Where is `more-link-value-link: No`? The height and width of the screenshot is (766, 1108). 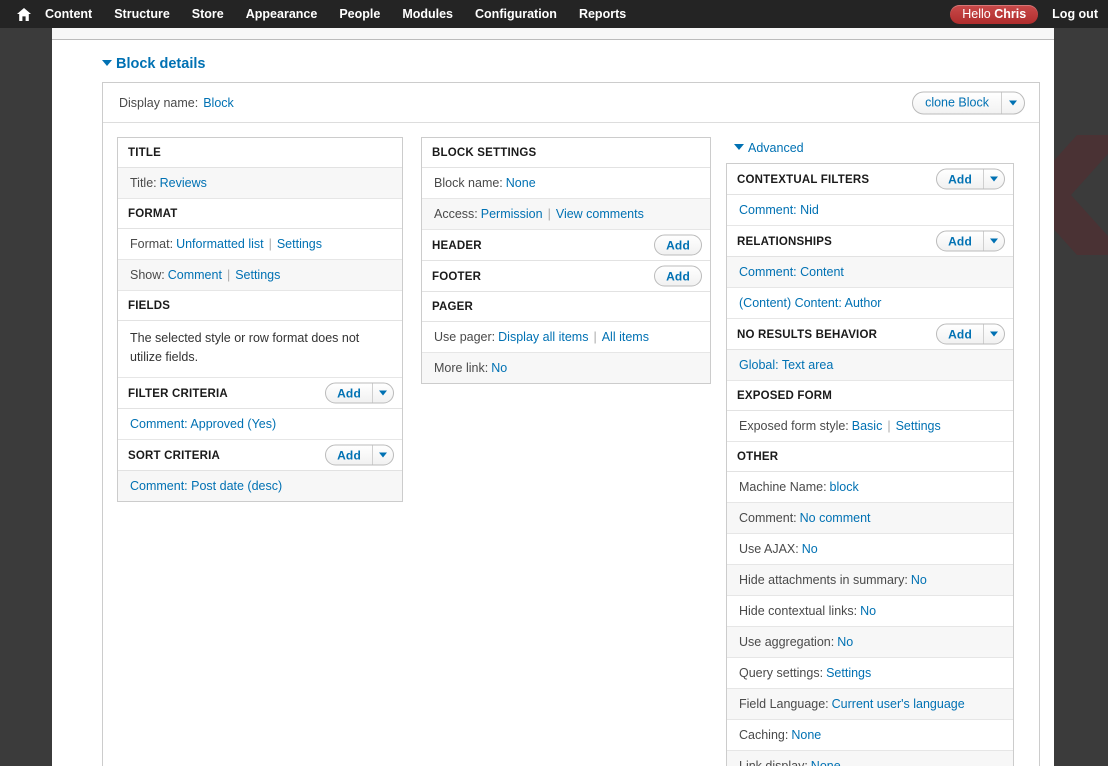
more-link-value-link: No is located at coordinates (499, 368).